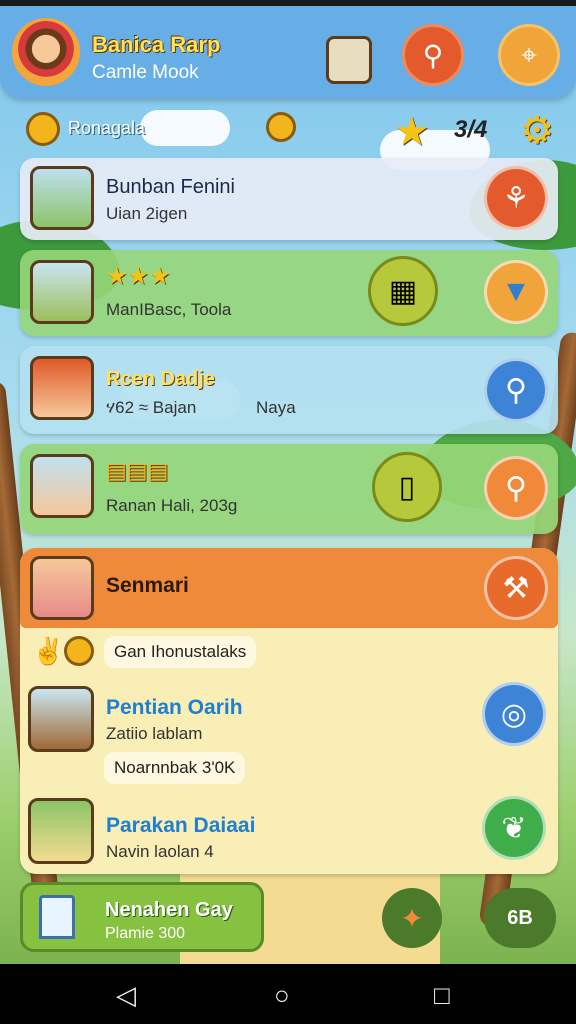 Image resolution: width=576 pixels, height=1024 pixels. Describe the element at coordinates (471, 129) in the screenshot. I see `level-counter: 3/4` at that location.